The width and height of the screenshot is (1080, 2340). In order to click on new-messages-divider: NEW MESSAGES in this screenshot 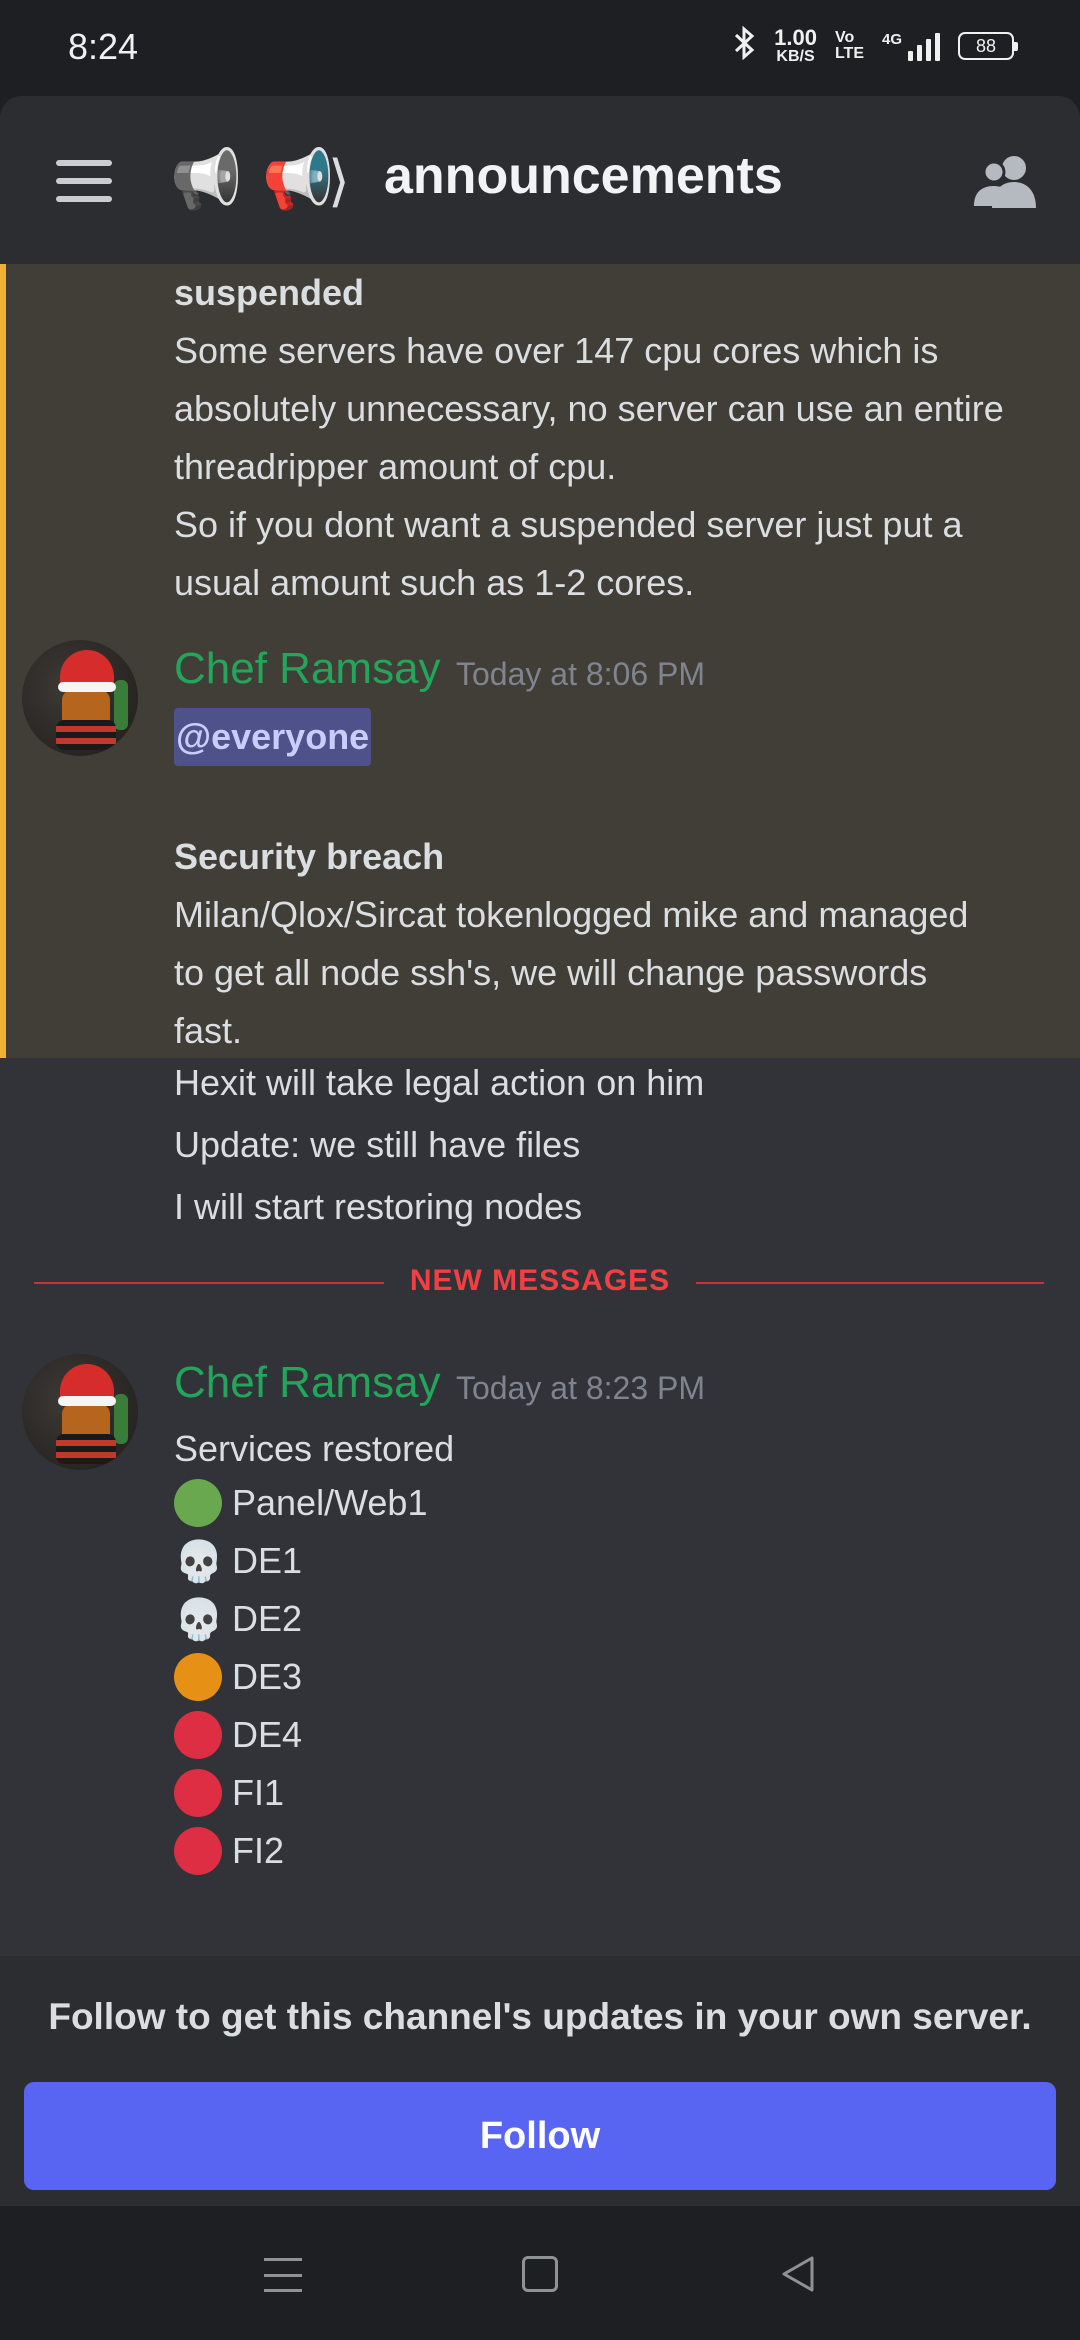, I will do `click(540, 1280)`.